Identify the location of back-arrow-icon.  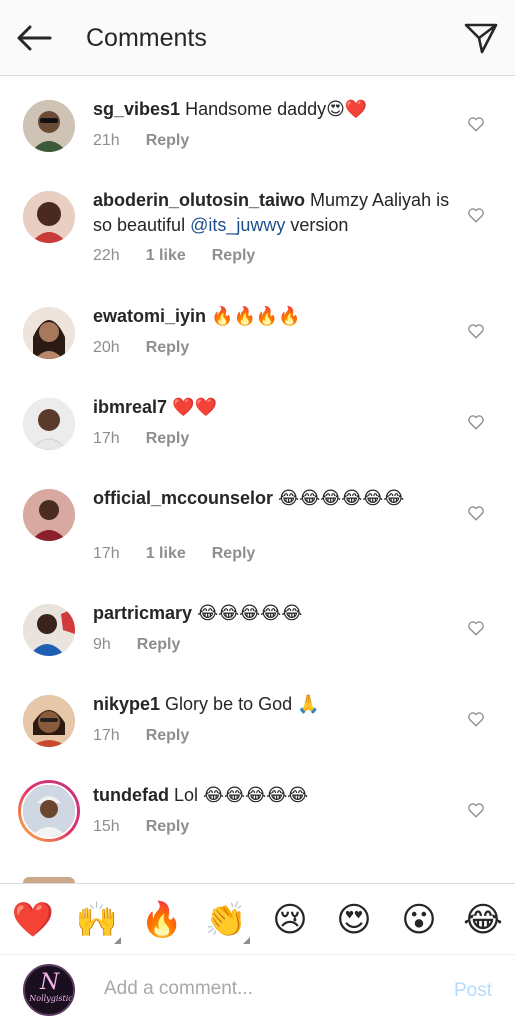
(34, 38).